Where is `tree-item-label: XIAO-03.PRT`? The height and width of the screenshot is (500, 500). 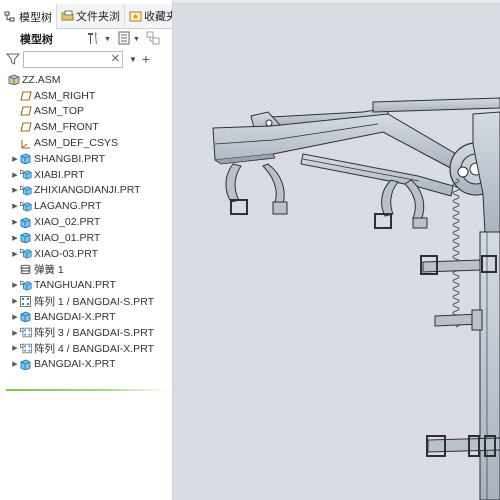
tree-item-label: XIAO-03.PRT is located at coordinates (66, 253).